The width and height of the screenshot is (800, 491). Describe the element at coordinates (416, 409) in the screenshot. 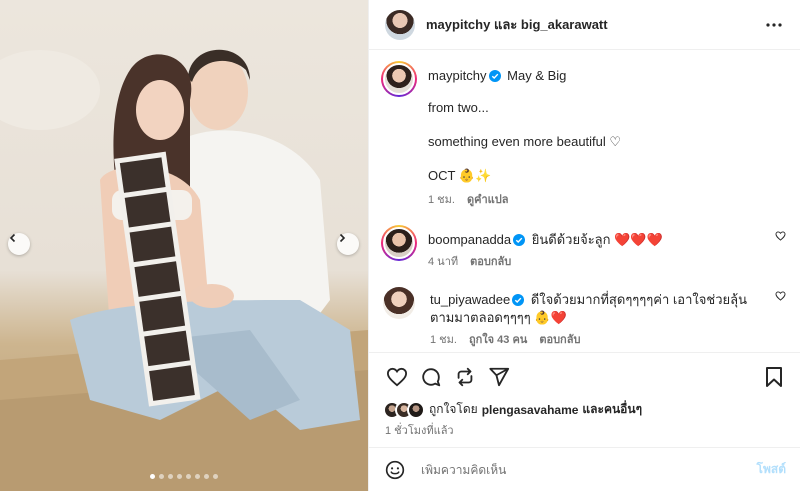

I see `liker-avatar` at that location.